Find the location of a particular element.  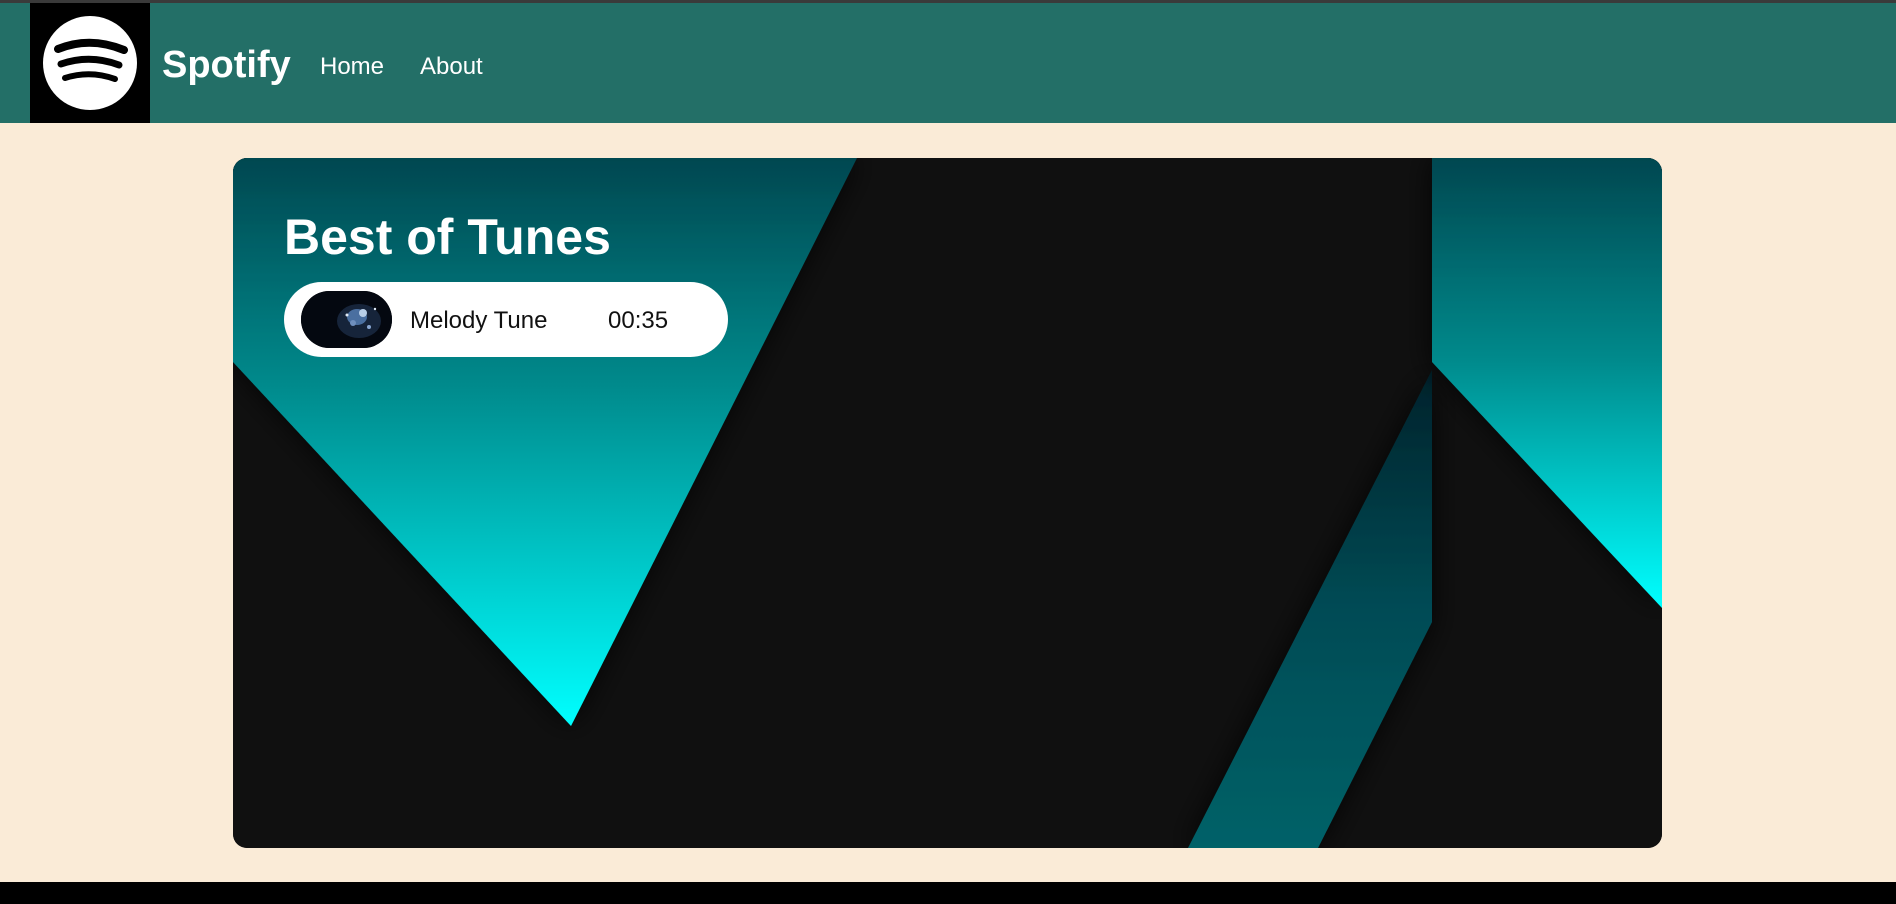

song-duration: 00:35 is located at coordinates (638, 320).